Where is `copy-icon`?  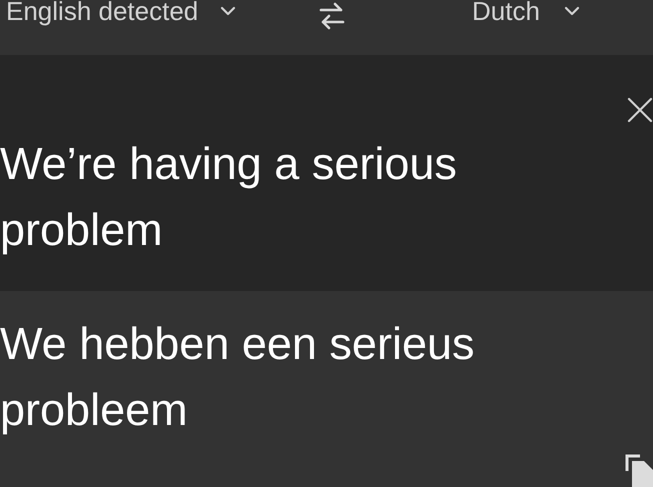
copy-icon is located at coordinates (638, 470).